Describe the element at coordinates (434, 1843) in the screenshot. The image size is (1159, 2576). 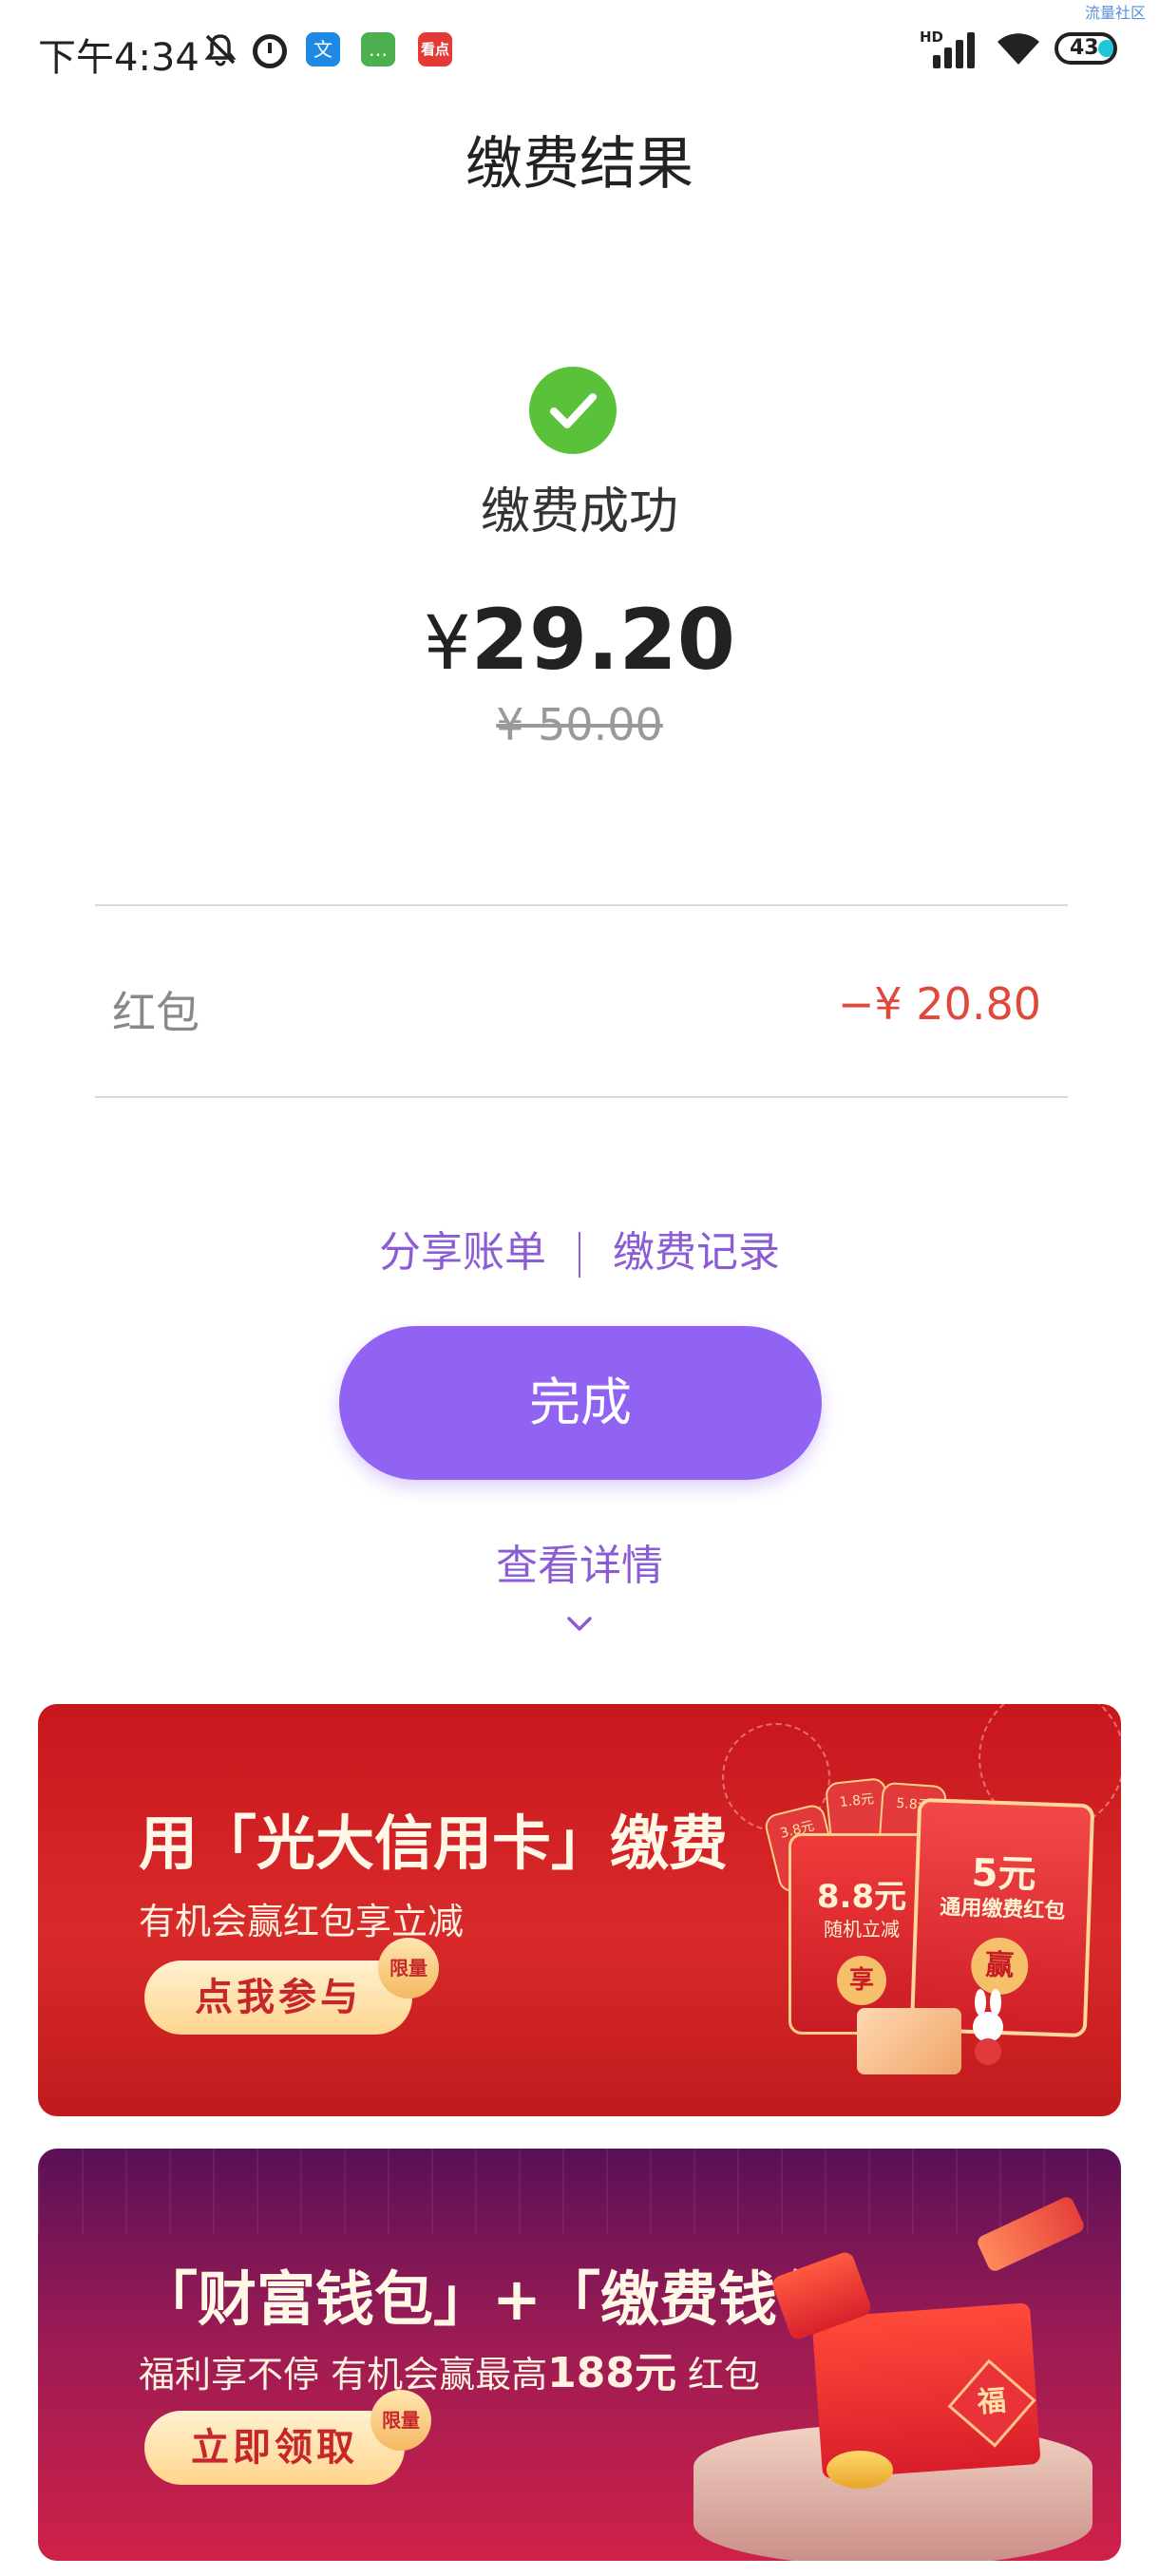
I see `banner-title: 用「光大信用卡」缴费` at that location.